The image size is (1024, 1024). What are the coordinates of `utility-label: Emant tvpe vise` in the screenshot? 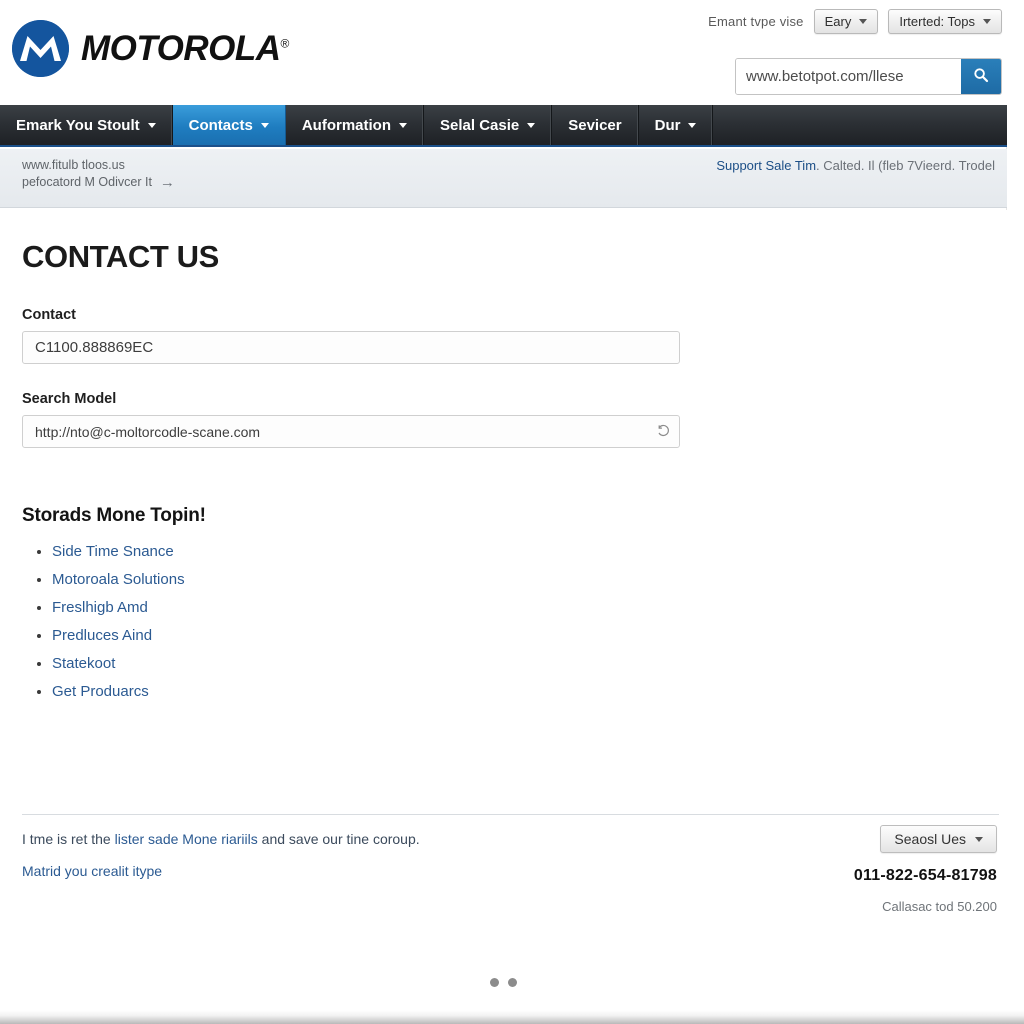 It's located at (756, 21).